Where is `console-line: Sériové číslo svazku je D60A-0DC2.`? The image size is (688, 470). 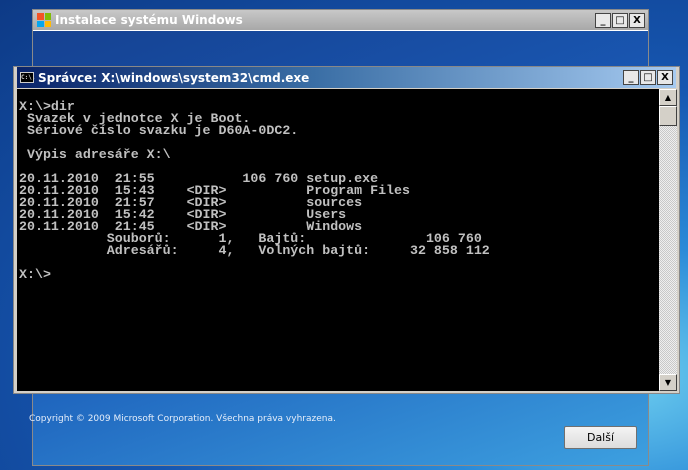 console-line: Sériové číslo svazku je D60A-0DC2. is located at coordinates (159, 130).